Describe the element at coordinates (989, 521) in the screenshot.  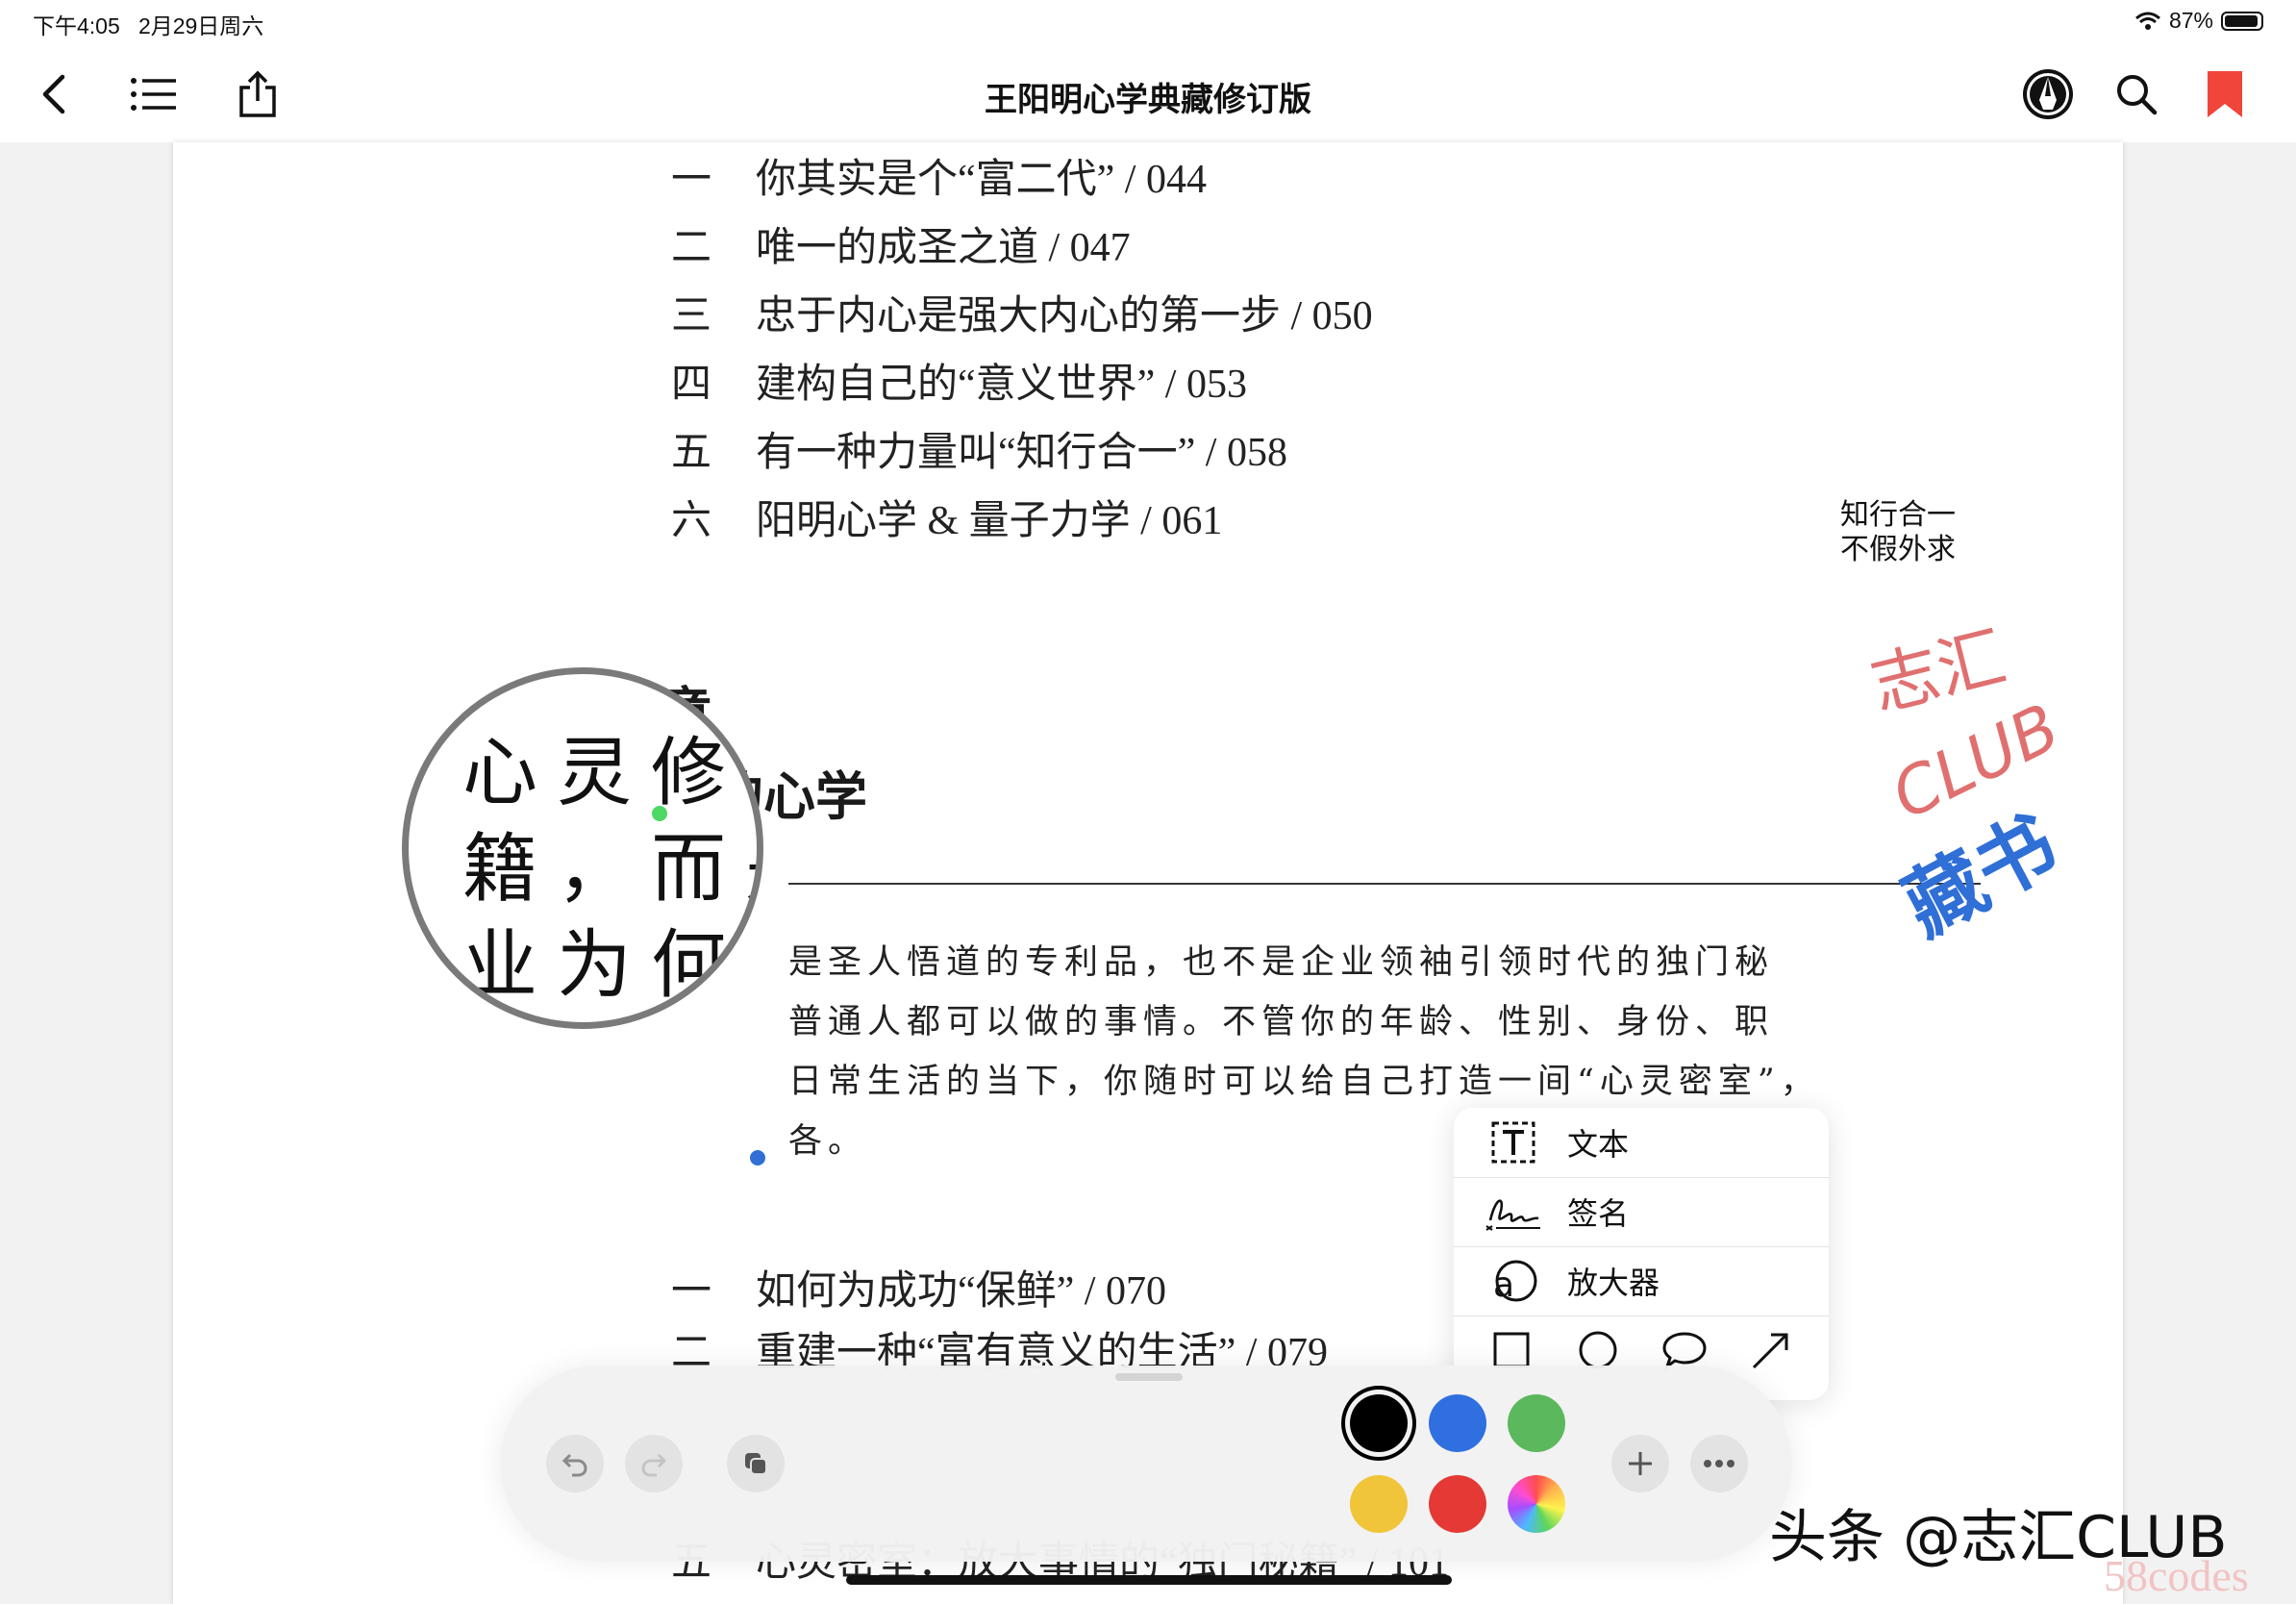
I see `toc-text: 阳明心学 & 量子力学 / 061` at that location.